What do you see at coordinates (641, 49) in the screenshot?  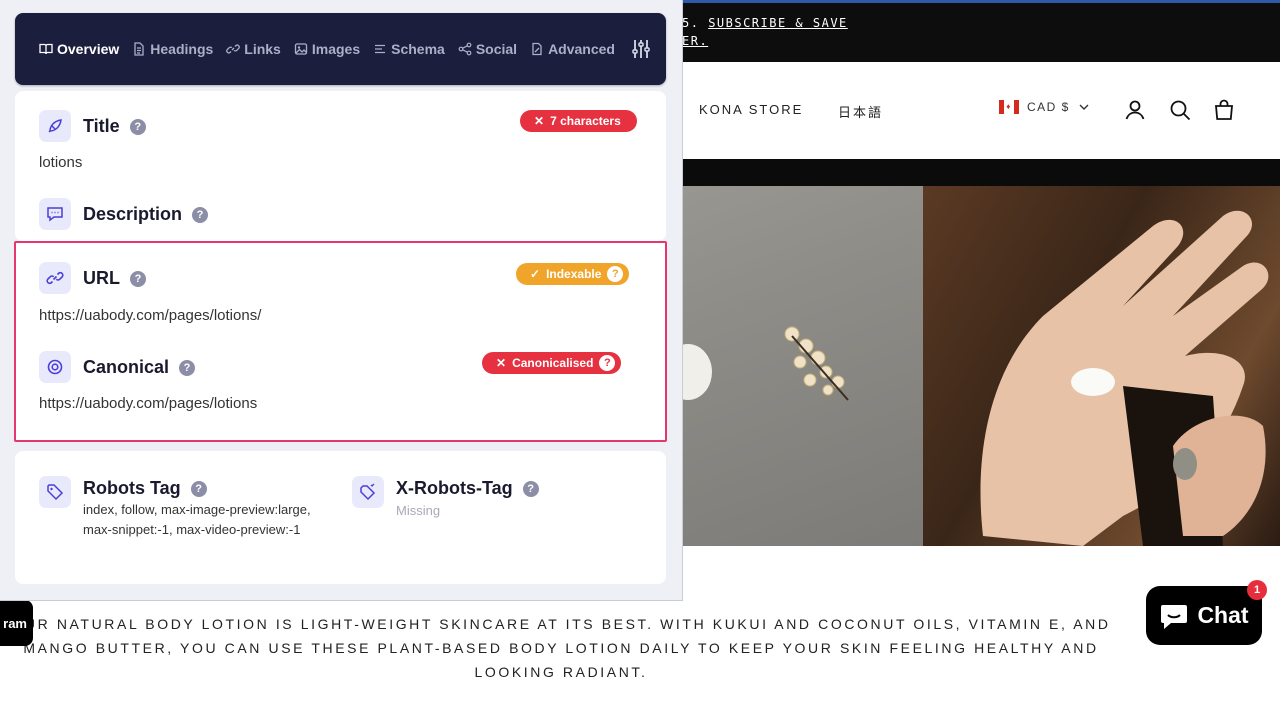 I see `sliders-icon` at bounding box center [641, 49].